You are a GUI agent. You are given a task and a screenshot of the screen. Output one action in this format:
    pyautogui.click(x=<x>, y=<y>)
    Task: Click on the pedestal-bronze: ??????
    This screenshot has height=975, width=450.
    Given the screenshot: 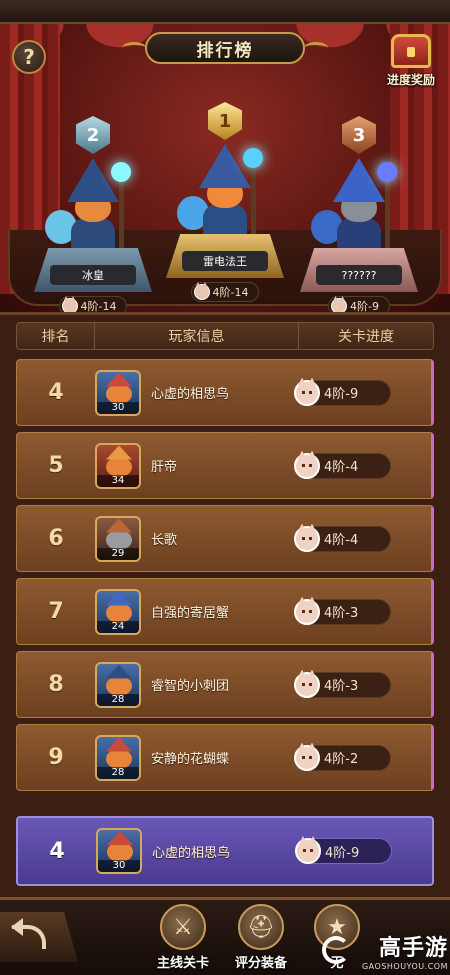 What is the action you would take?
    pyautogui.click(x=359, y=270)
    